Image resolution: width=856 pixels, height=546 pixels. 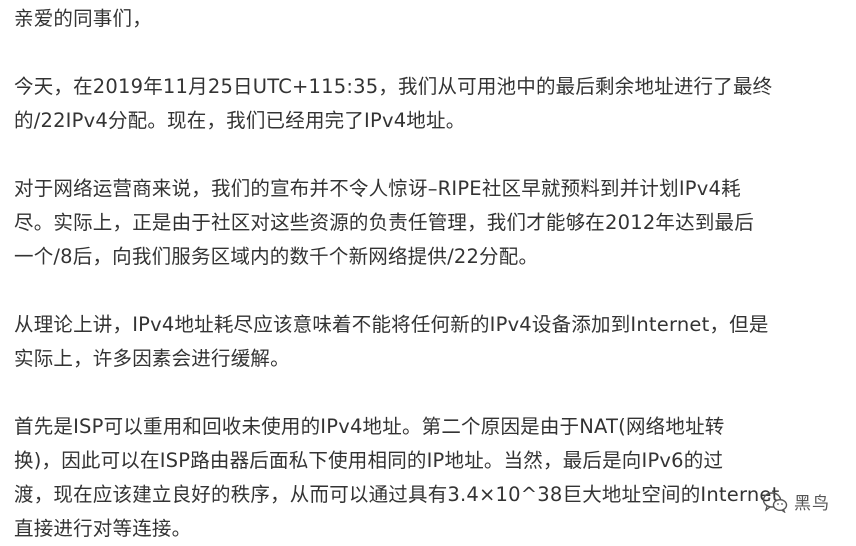 What do you see at coordinates (83, 18) in the screenshot?
I see `greeting: 亲爱的同事们，` at bounding box center [83, 18].